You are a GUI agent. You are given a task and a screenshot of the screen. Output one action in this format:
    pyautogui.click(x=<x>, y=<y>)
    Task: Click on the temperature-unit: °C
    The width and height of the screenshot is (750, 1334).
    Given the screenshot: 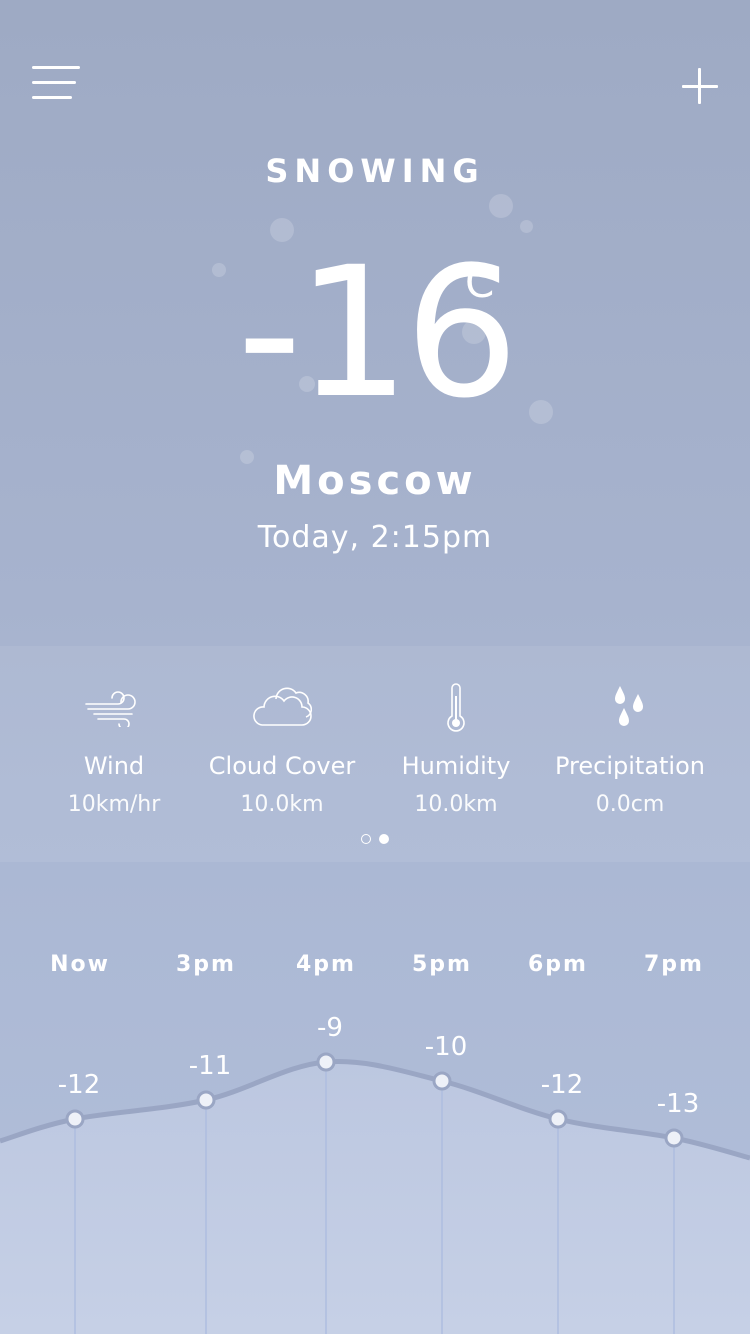 What is the action you would take?
    pyautogui.click(x=469, y=282)
    